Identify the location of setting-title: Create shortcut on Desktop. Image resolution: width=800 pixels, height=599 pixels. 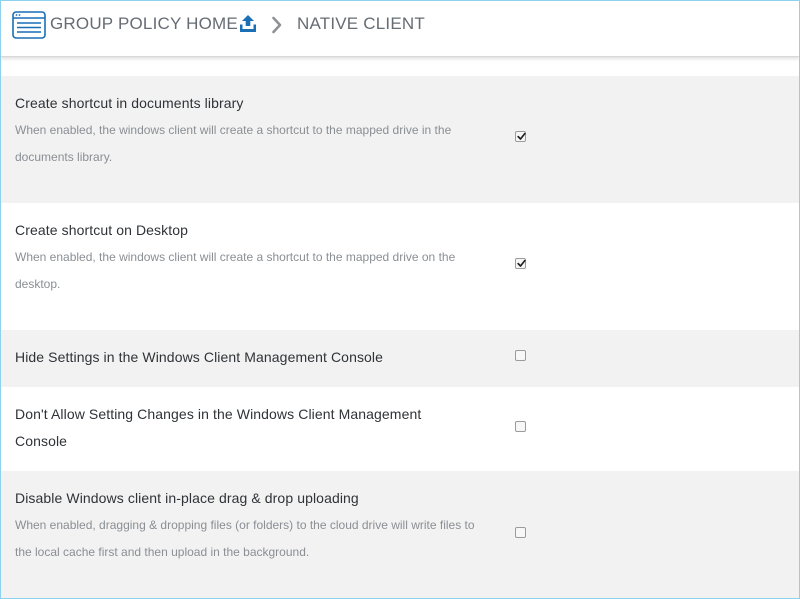
(102, 230).